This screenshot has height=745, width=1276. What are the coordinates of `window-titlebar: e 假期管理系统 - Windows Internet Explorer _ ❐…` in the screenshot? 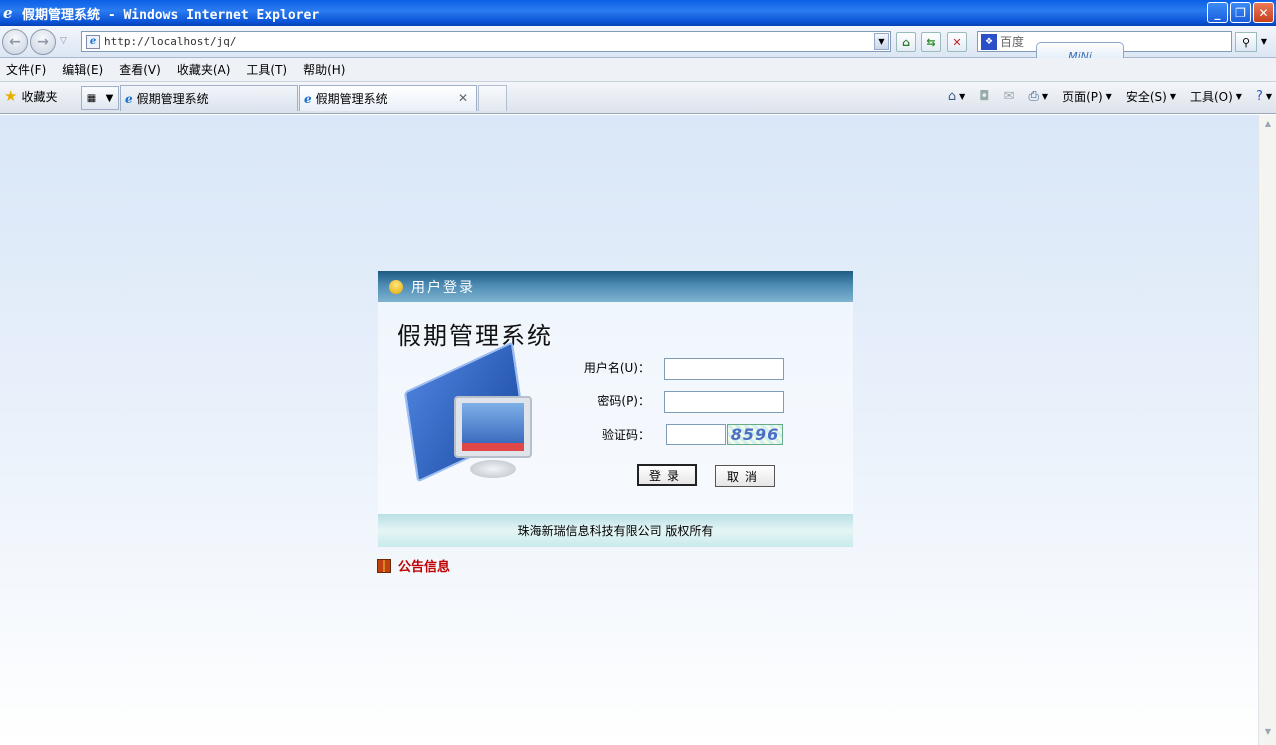 It's located at (638, 13).